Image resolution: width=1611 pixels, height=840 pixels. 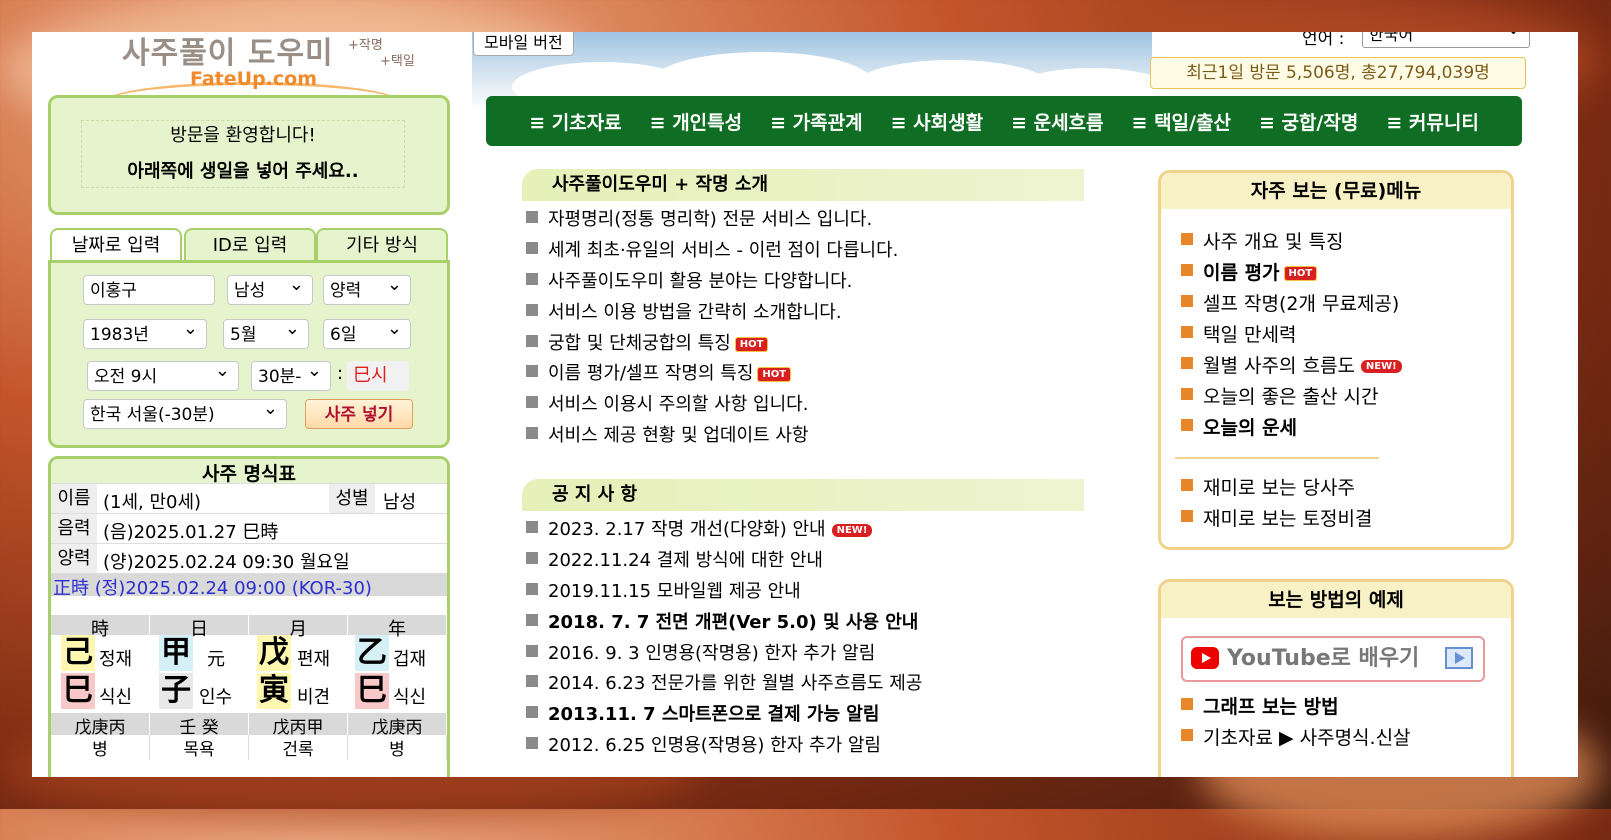 I want to click on logo-sub-naming: +작명, so click(x=365, y=45).